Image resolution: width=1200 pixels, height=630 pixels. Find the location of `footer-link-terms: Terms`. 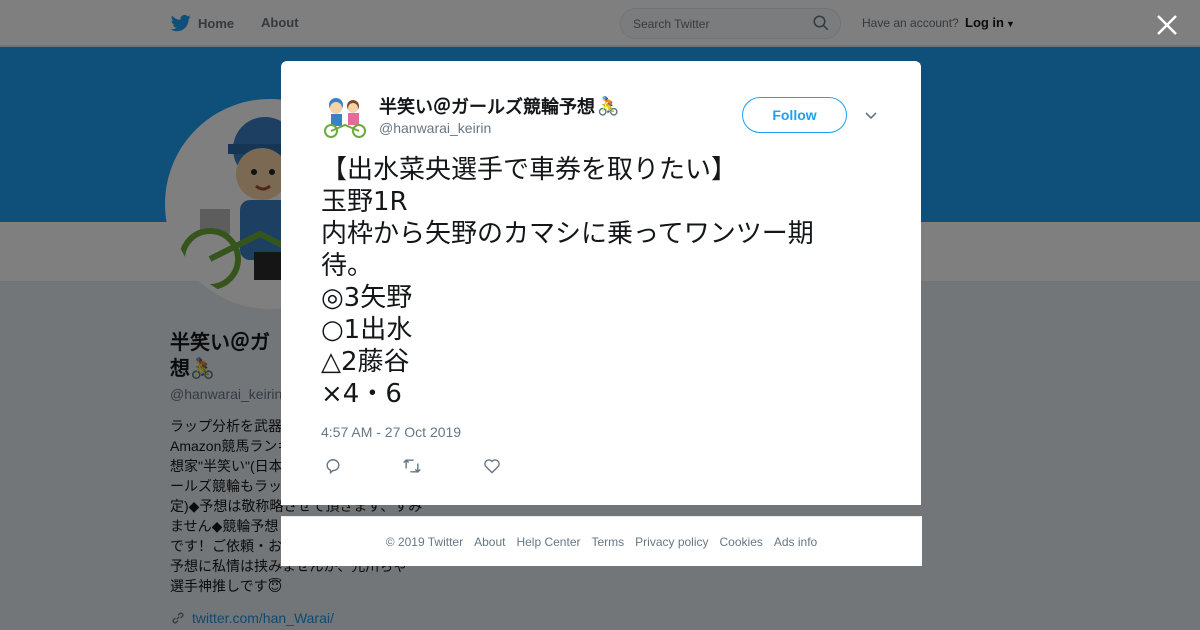

footer-link-terms: Terms is located at coordinates (607, 542).